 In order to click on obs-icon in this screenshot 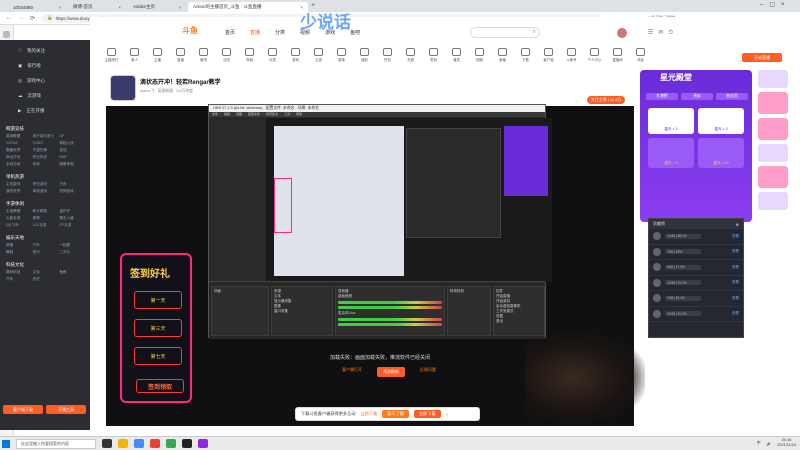, I will do `click(187, 443)`.